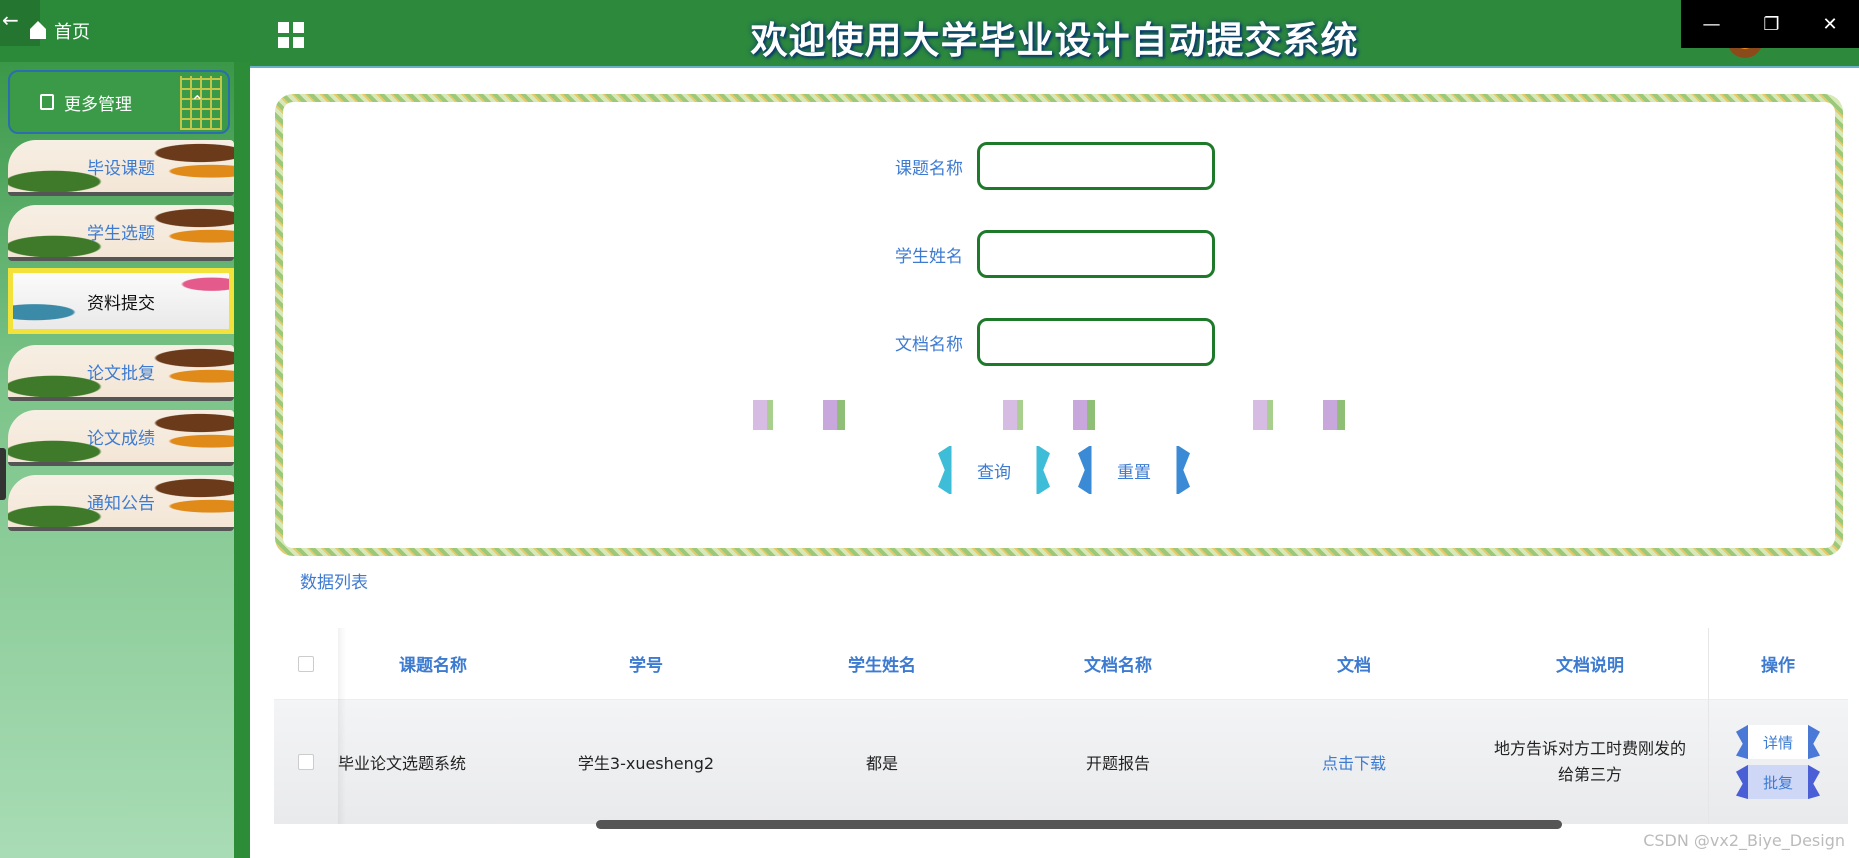  Describe the element at coordinates (1134, 470) in the screenshot. I see `reset-button: 重置` at that location.